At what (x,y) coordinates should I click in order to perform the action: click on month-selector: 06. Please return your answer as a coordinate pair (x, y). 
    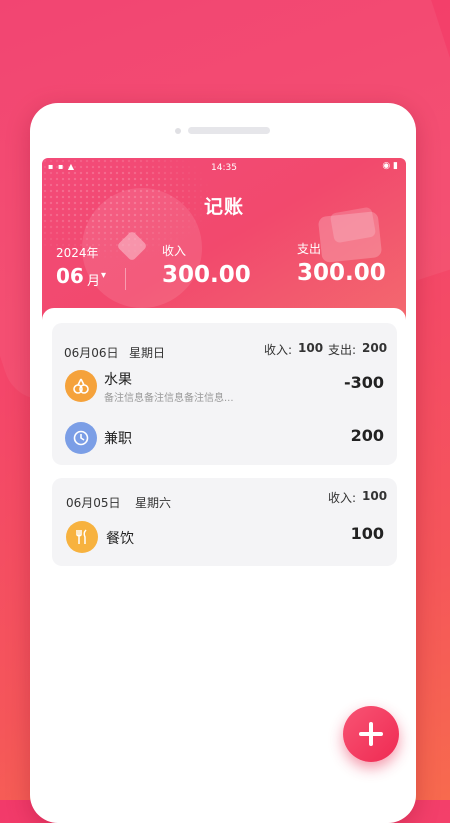
    Looking at the image, I should click on (70, 276).